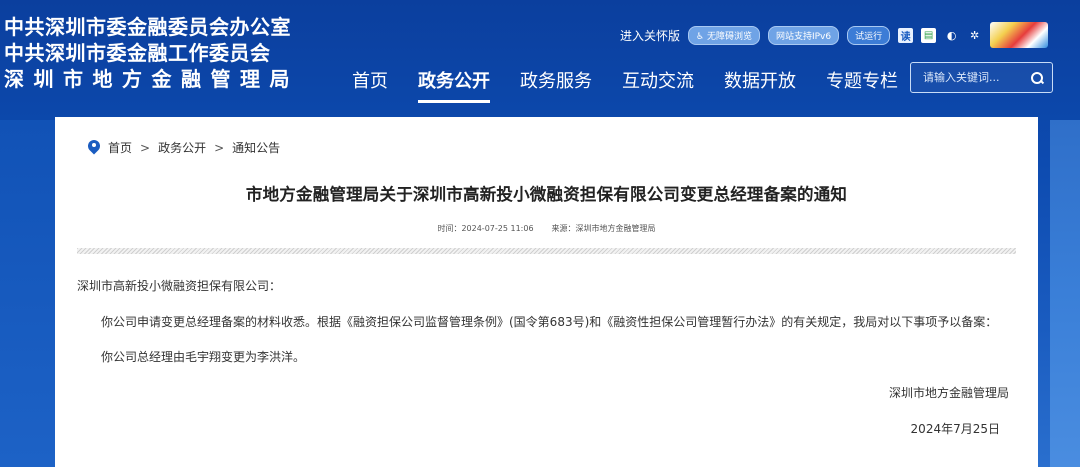  I want to click on breadcrumb-gov-affairs: 政务公开, so click(182, 147).